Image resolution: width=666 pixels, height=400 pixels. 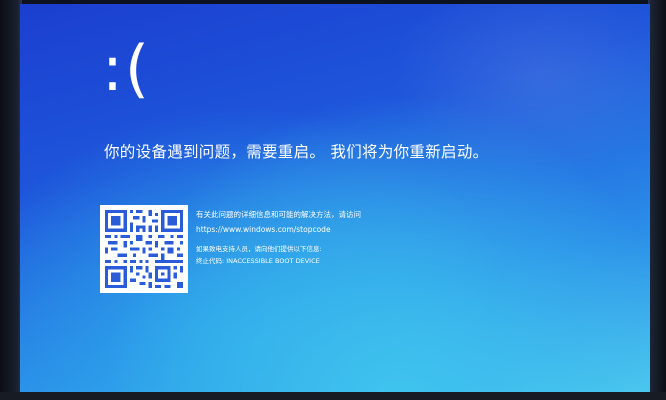 What do you see at coordinates (258, 260) in the screenshot?
I see `stop-code: 终止代码: INACCESSIBLE BOOT DEVICE` at bounding box center [258, 260].